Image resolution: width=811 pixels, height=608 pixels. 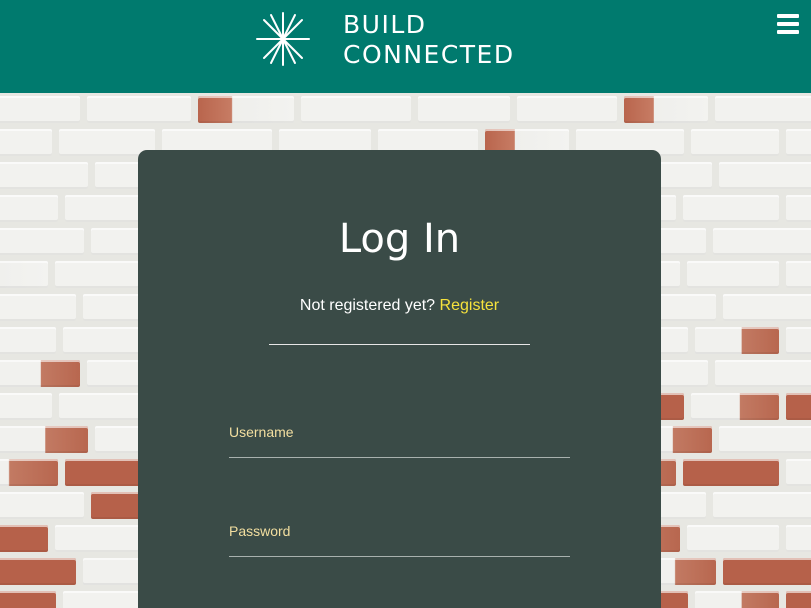 What do you see at coordinates (399, 451) in the screenshot?
I see `username-input` at bounding box center [399, 451].